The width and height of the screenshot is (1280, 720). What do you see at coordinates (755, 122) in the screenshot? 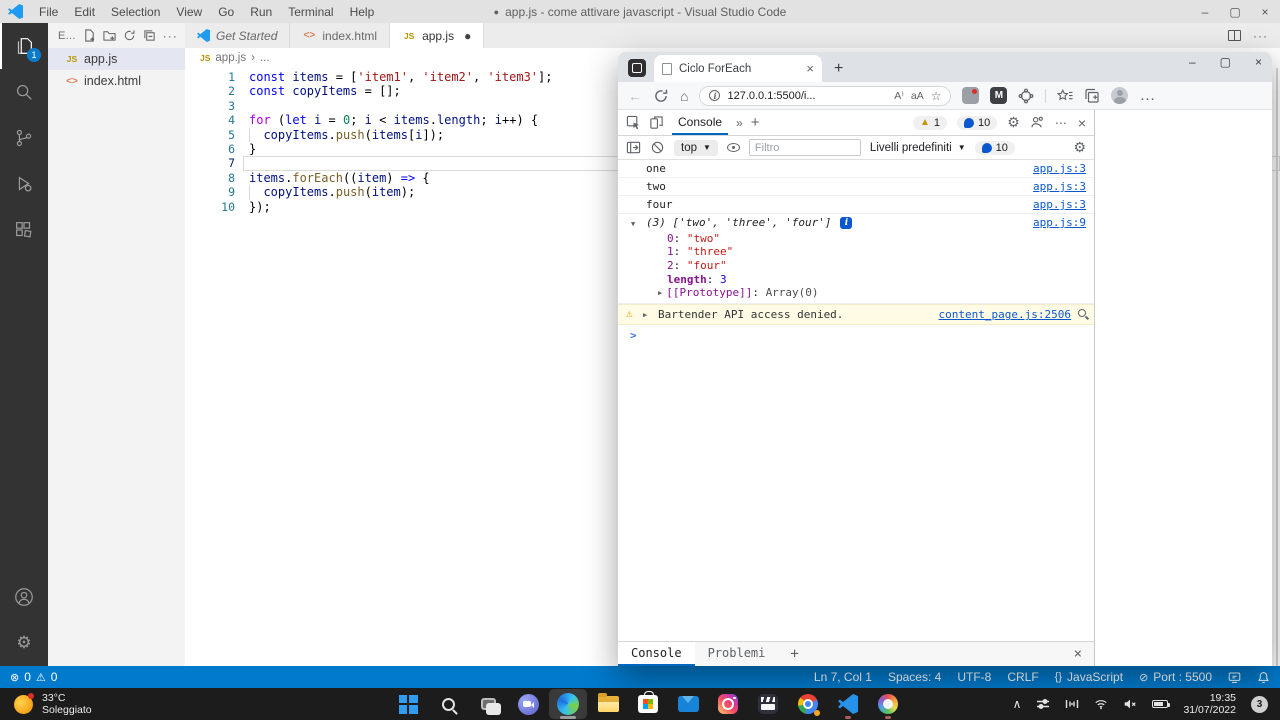
I see `add-panel-icon: +` at bounding box center [755, 122].